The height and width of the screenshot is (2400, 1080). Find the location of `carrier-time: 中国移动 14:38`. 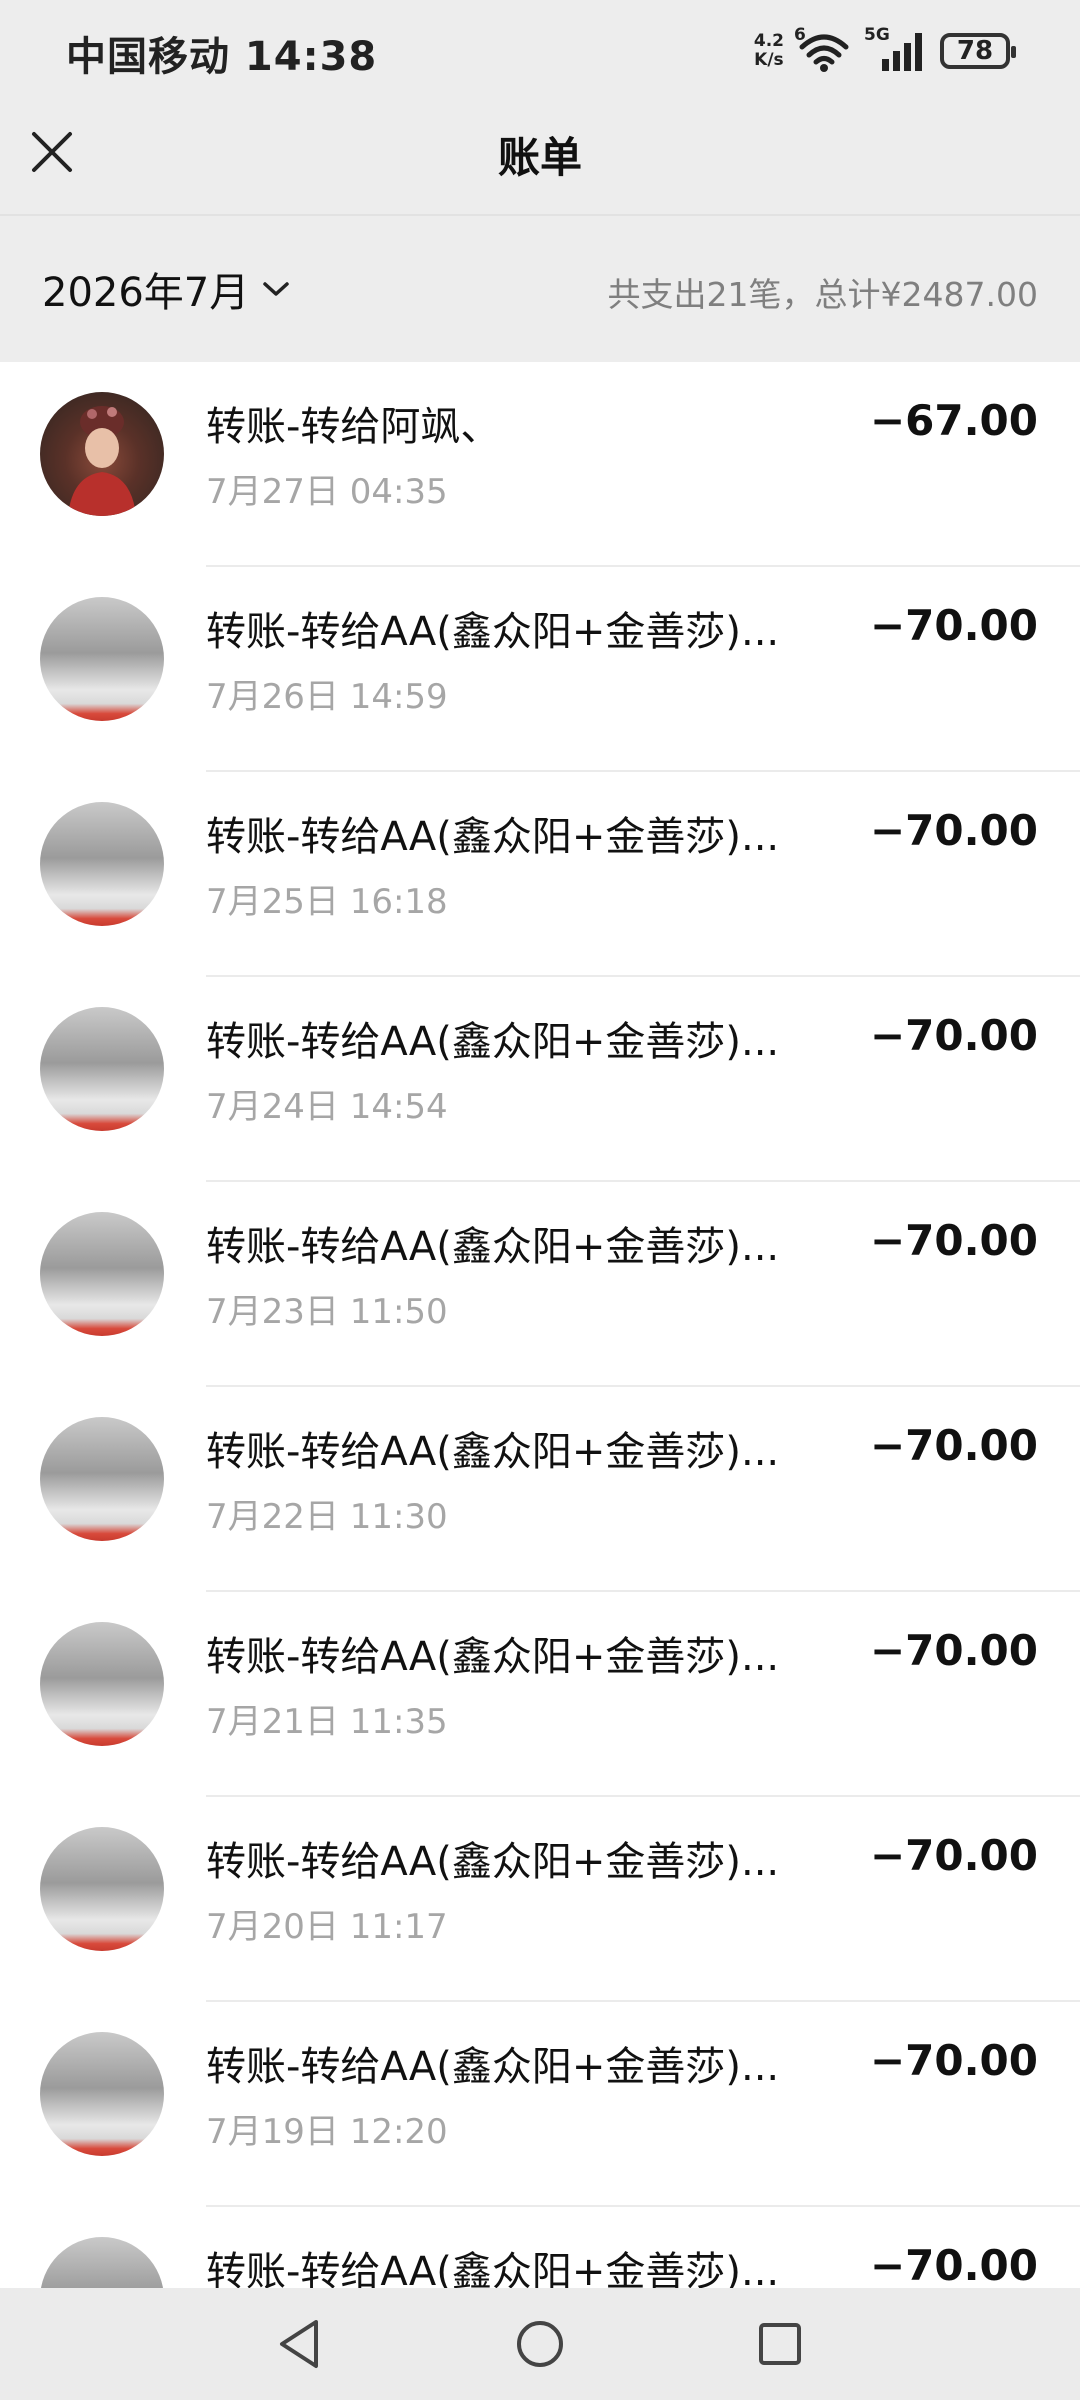

carrier-time: 中国移动 14:38 is located at coordinates (222, 57).